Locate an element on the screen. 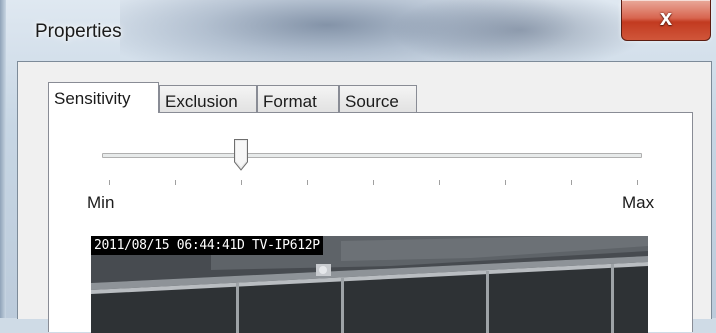  tab-exclusion: Exclusion is located at coordinates (208, 98).